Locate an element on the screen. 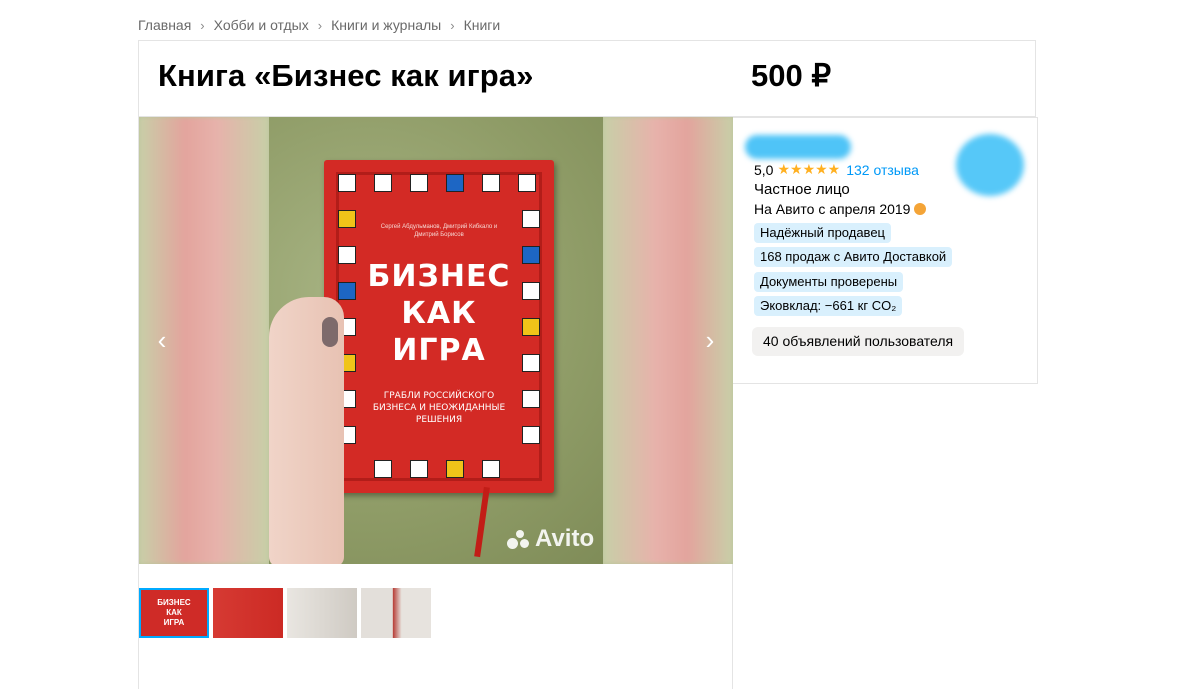 The image size is (1200, 689). listing-title: Книга «Бизнес как игра» is located at coordinates (346, 75).